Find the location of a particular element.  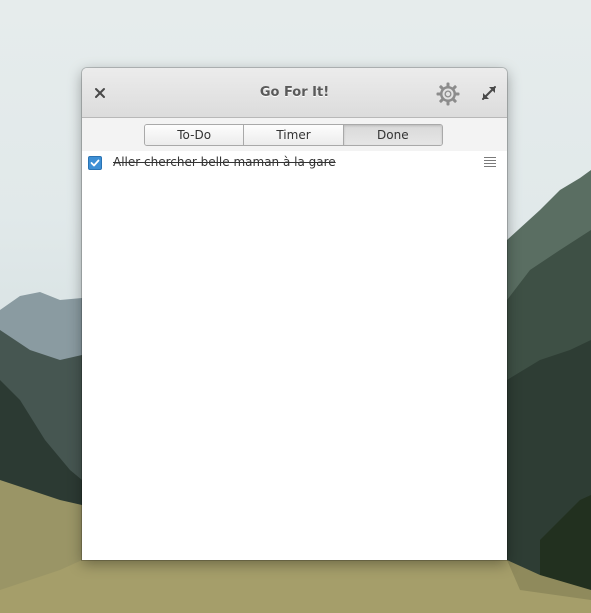

titlebar: Go For It! is located at coordinates (294, 93).